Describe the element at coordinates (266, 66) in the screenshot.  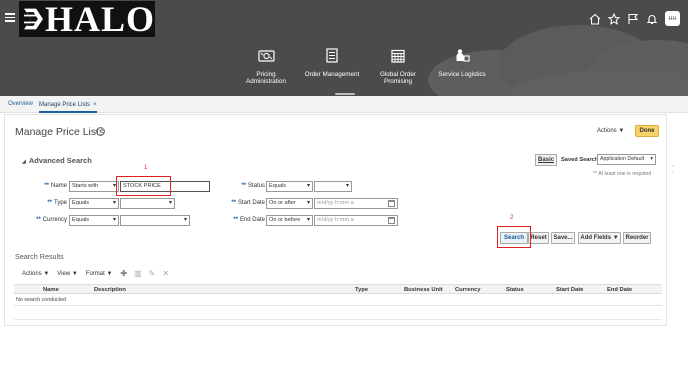
I see `springboard-pricing-administration: Pricing Administration` at that location.